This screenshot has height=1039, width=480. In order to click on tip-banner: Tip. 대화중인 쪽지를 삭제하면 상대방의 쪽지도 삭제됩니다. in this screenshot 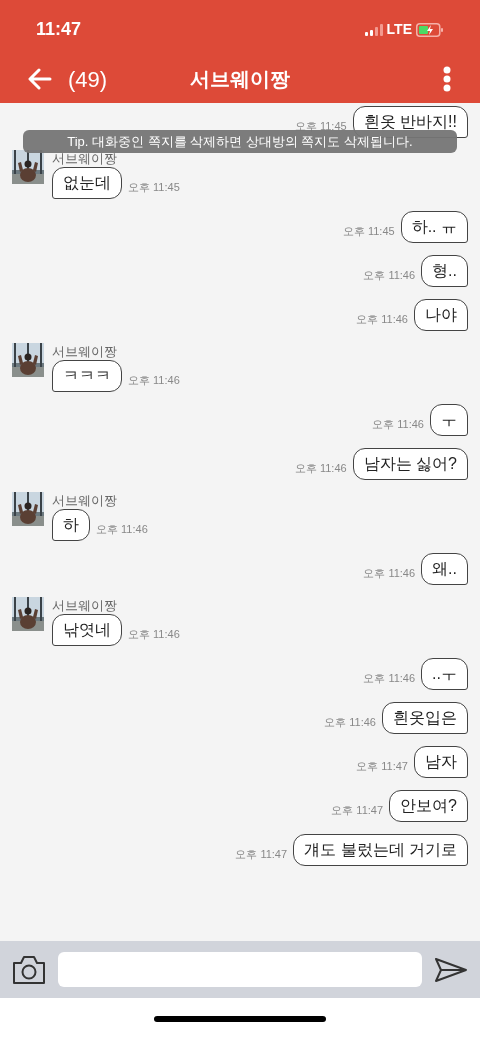, I will do `click(240, 141)`.